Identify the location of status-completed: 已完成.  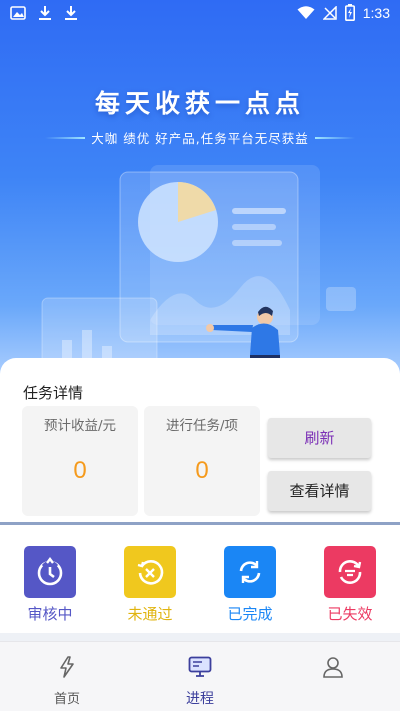
(250, 585).